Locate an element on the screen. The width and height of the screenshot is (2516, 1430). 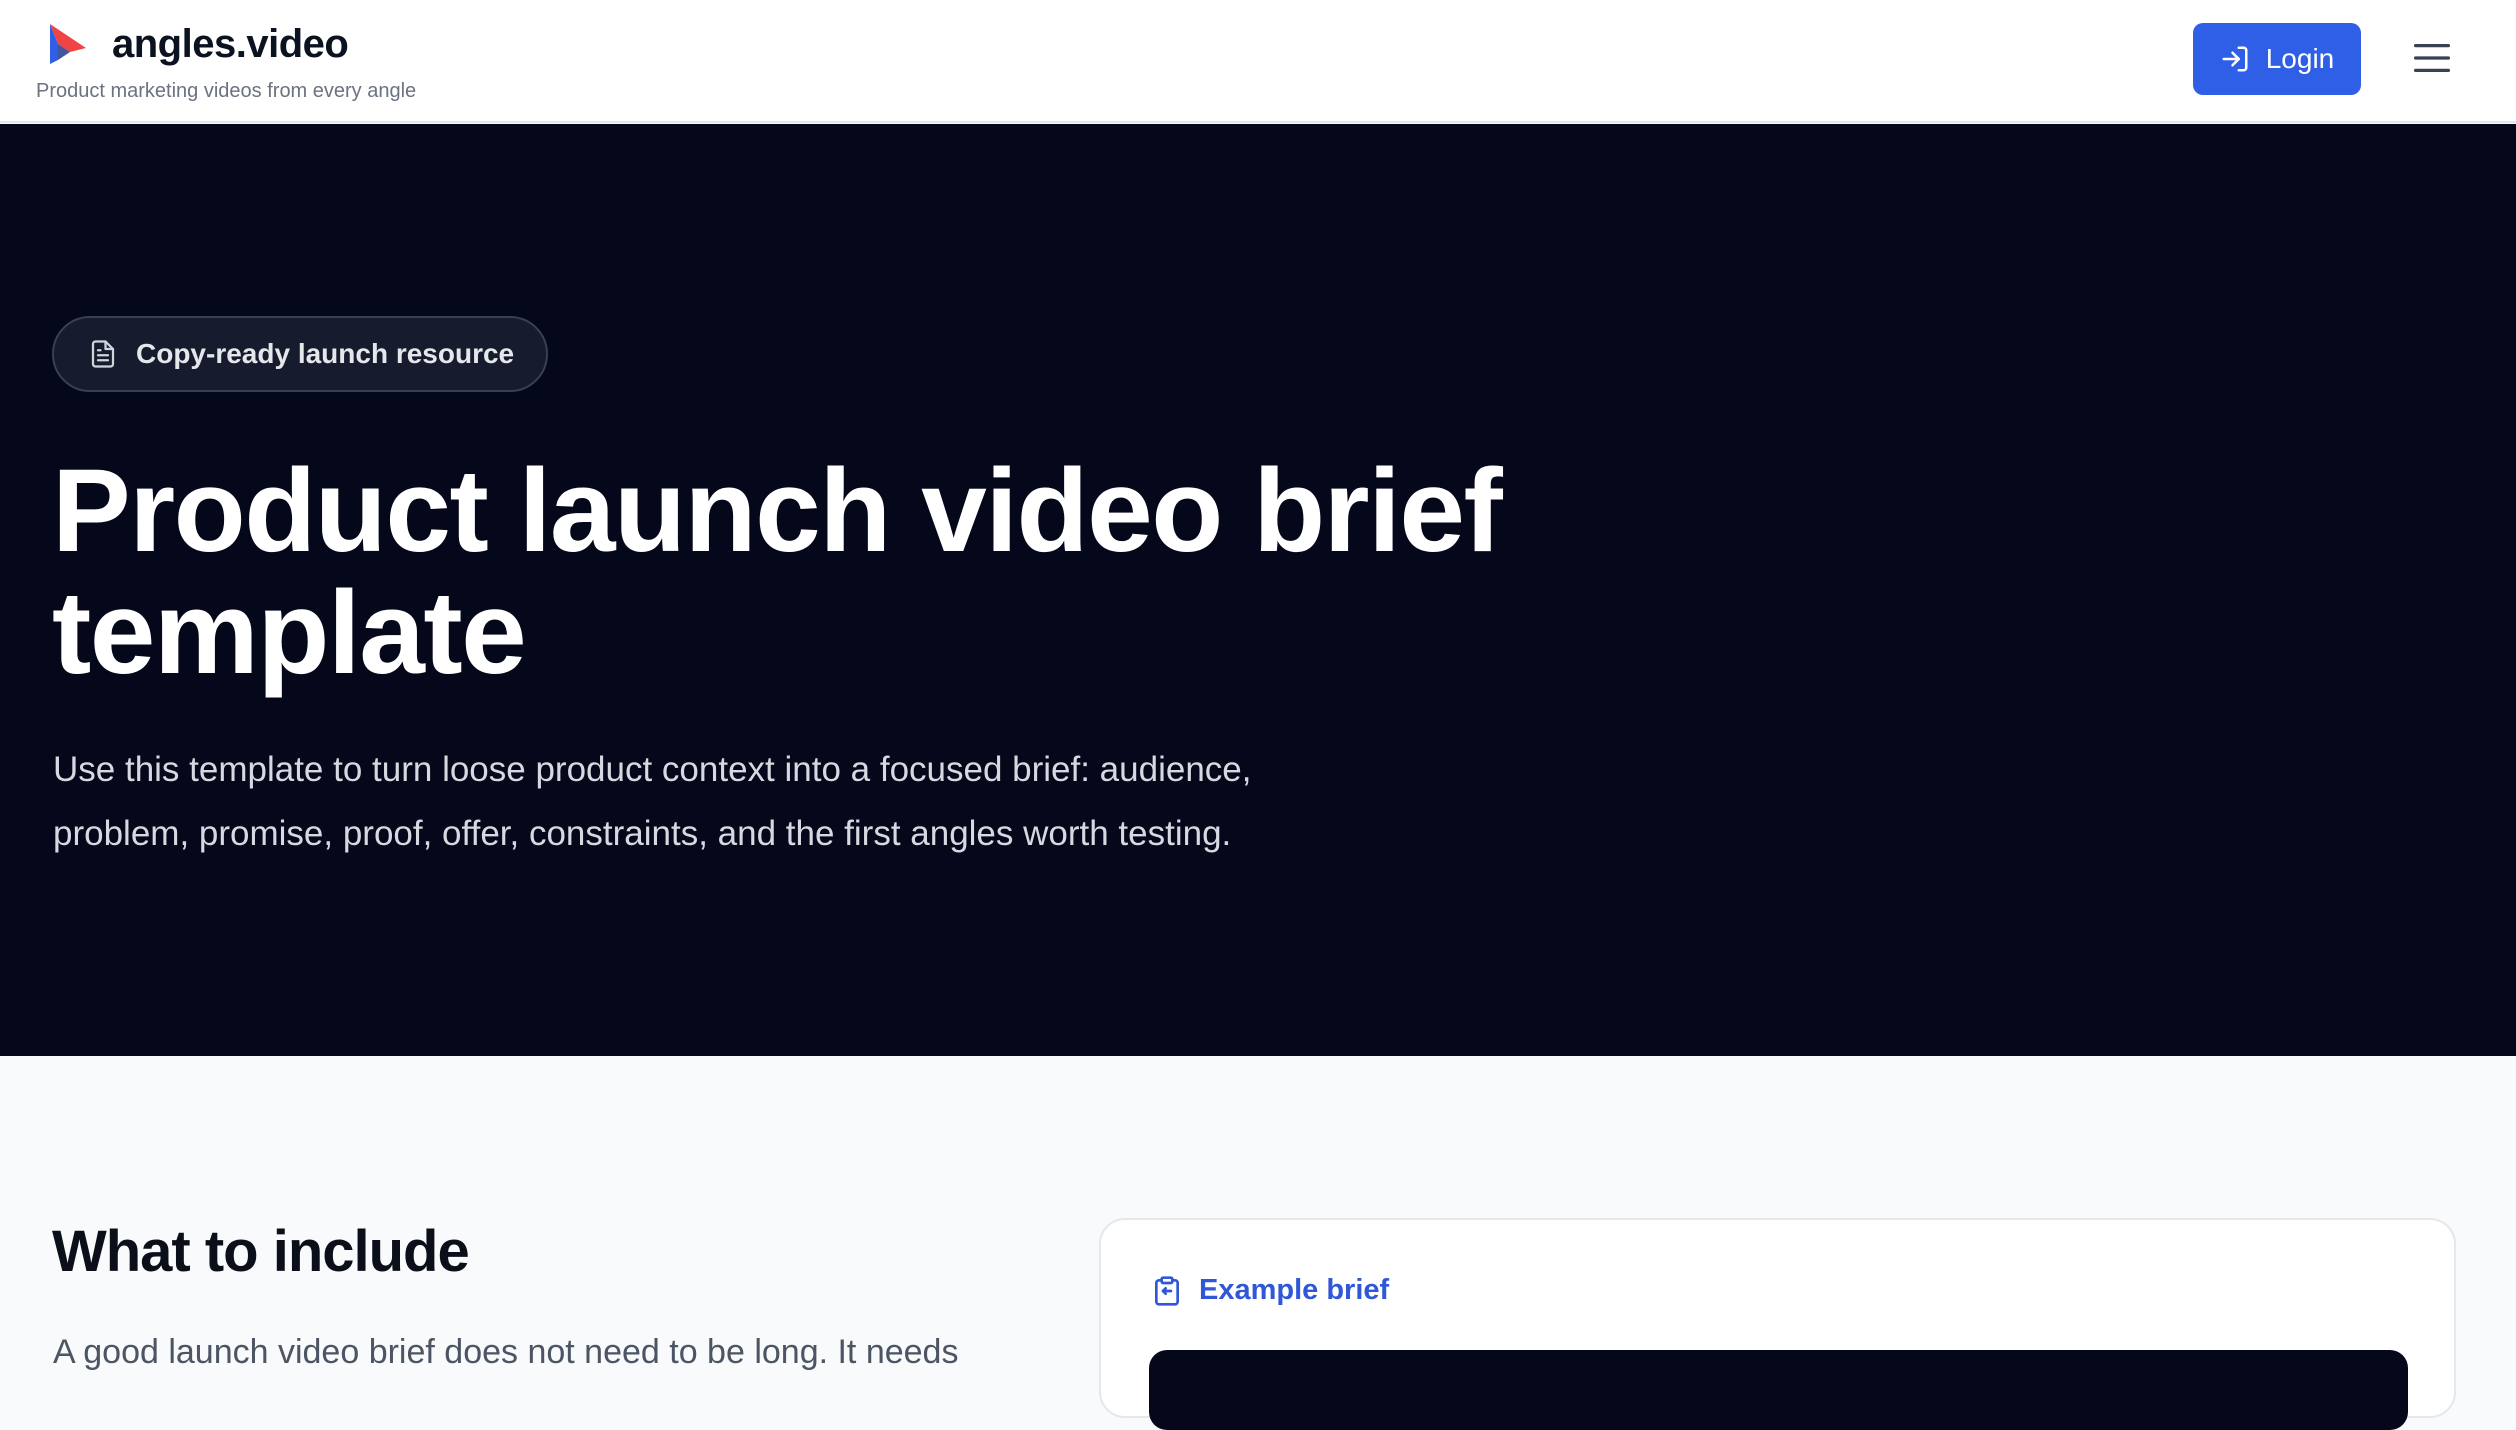
example-brief-header: Example brief is located at coordinates (1270, 1290).